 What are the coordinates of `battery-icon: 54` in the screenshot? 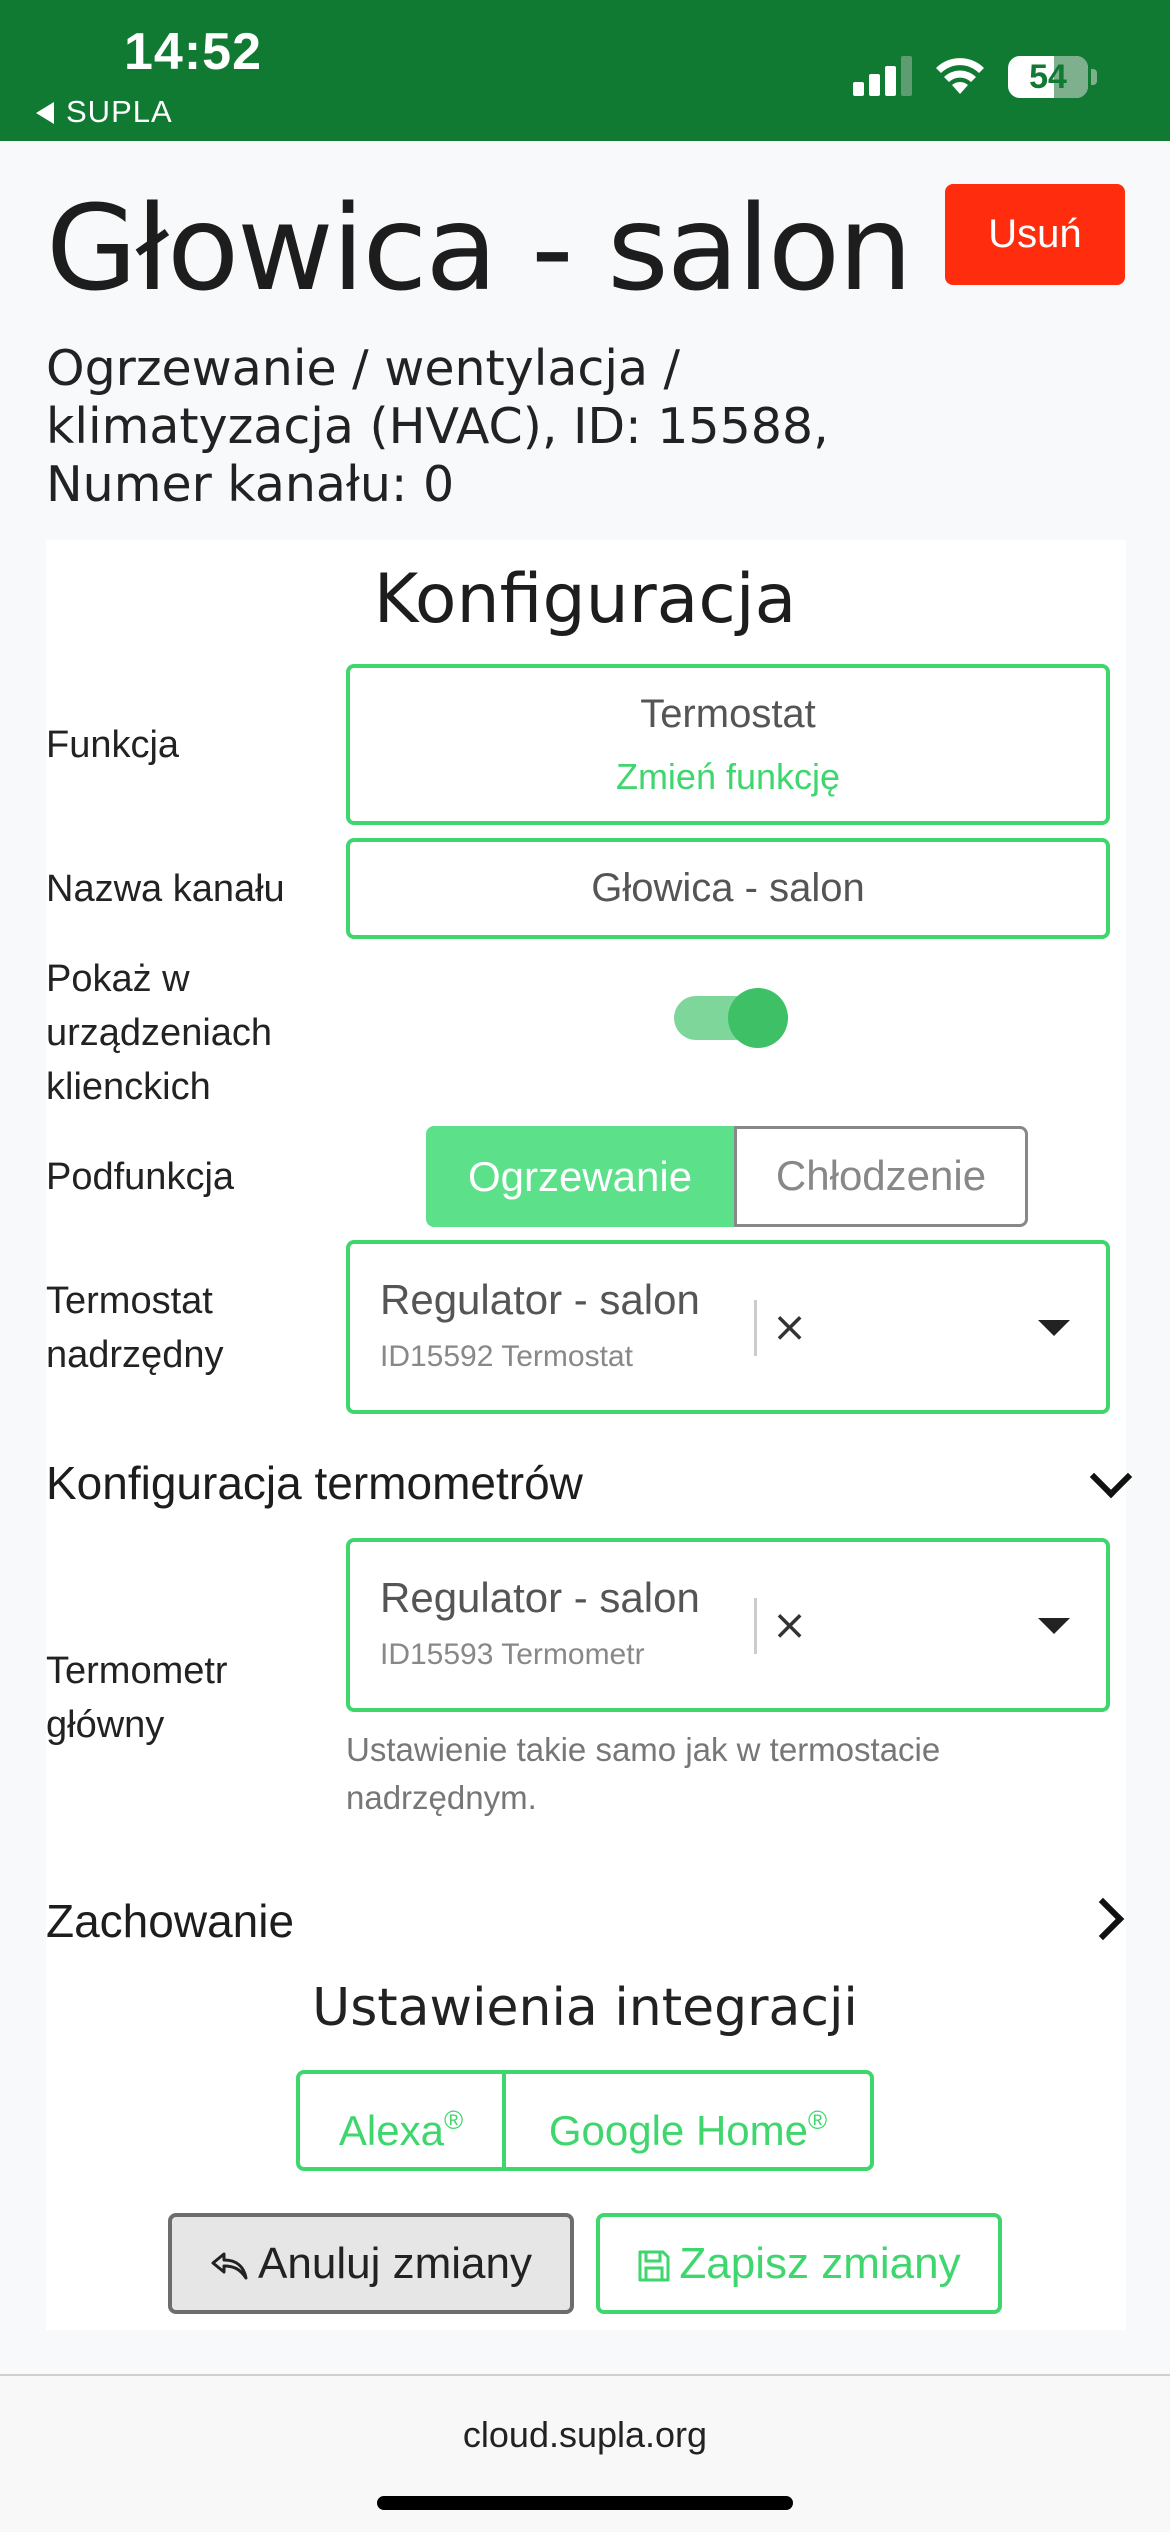 It's located at (1048, 77).